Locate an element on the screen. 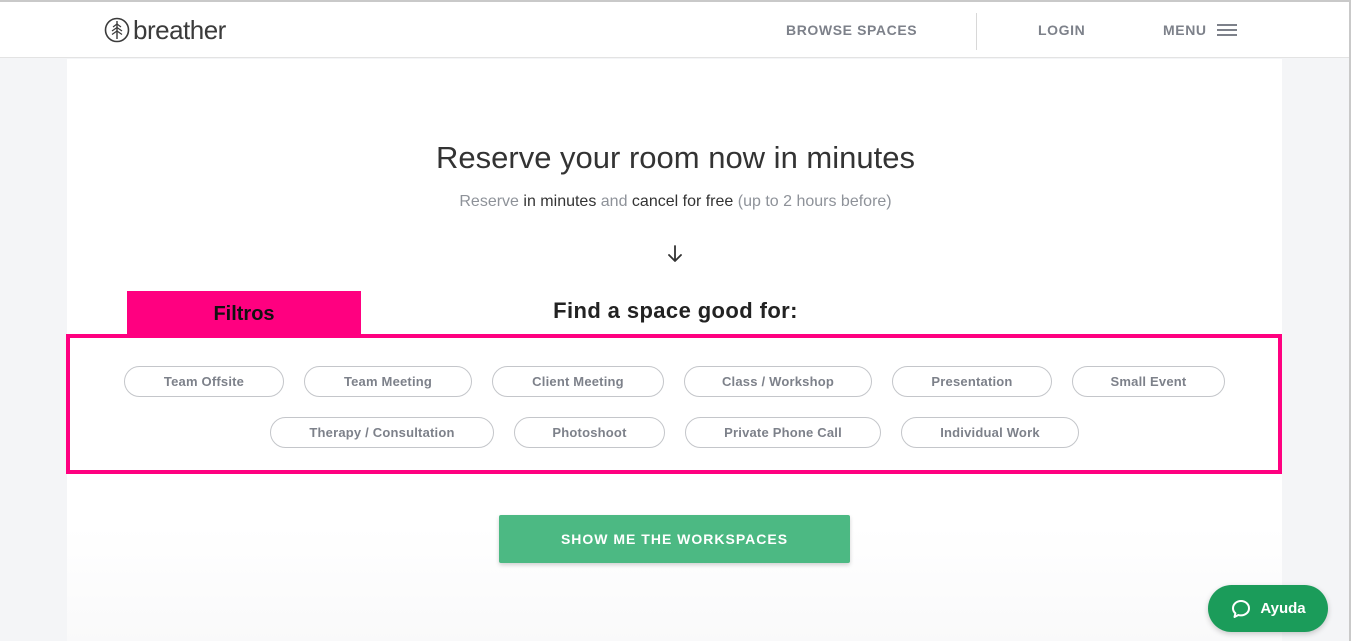 The width and height of the screenshot is (1351, 641). filter-pill-small-event: Small Event is located at coordinates (1148, 381).